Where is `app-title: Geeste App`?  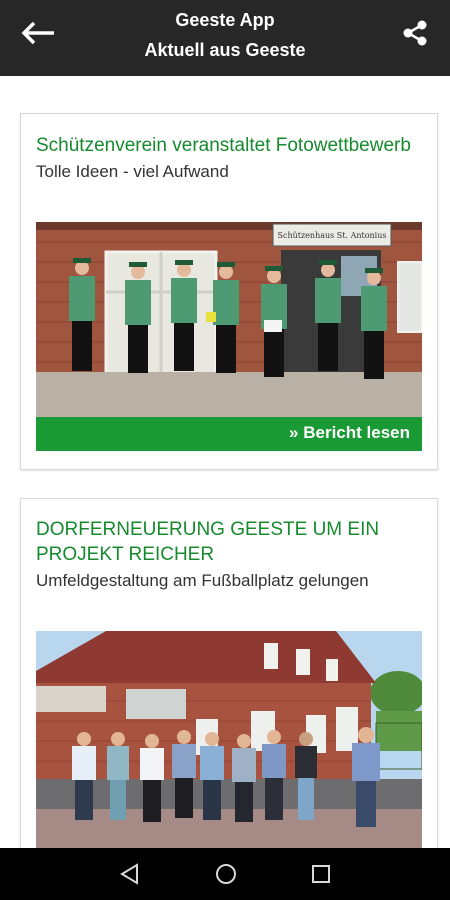 app-title: Geeste App is located at coordinates (225, 20).